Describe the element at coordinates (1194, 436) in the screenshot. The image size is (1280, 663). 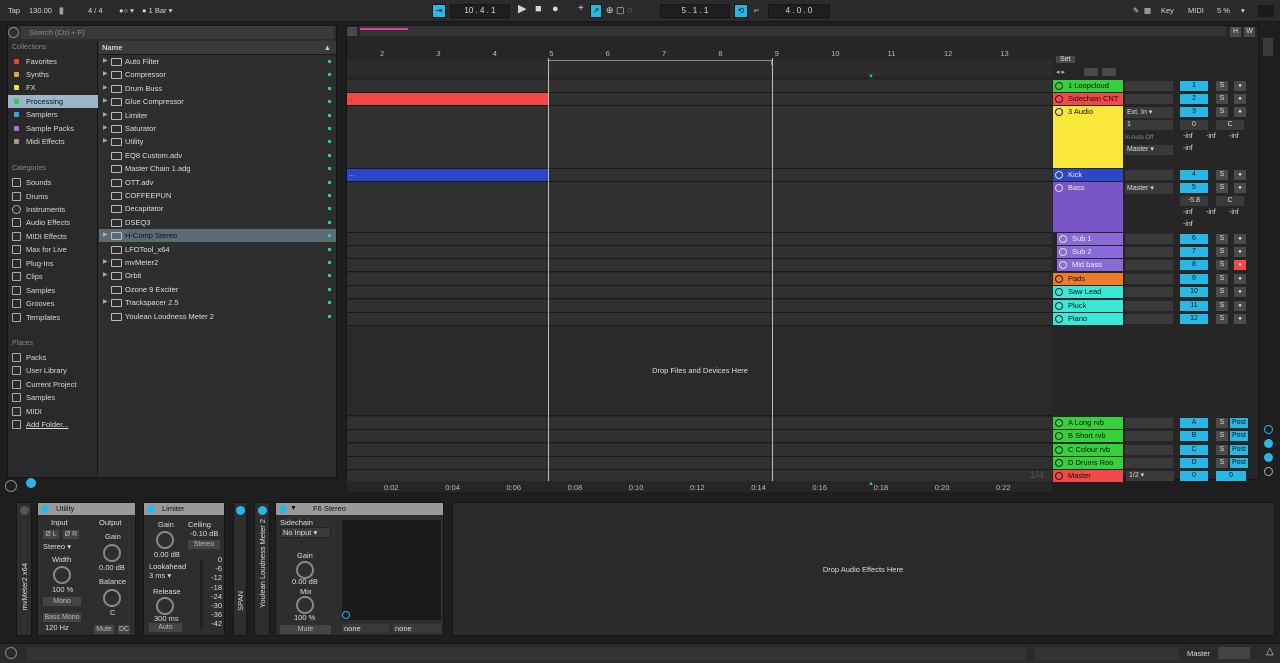
I see `return-letter-button: B` at that location.